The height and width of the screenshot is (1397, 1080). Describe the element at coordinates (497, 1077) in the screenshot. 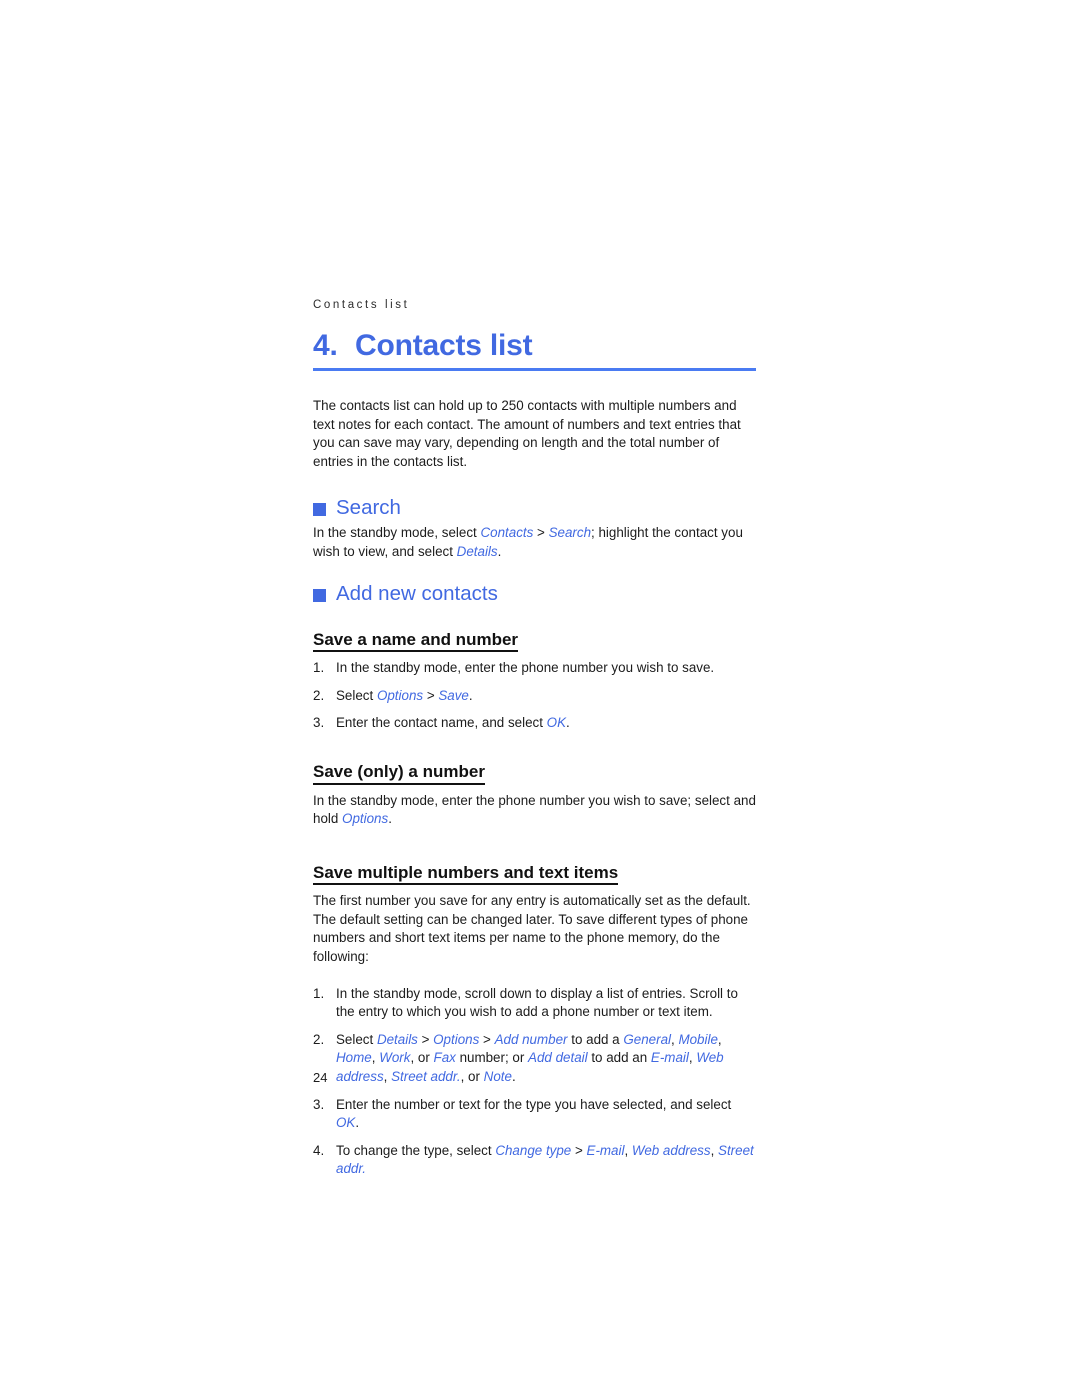

I see `ui-term: Note` at that location.